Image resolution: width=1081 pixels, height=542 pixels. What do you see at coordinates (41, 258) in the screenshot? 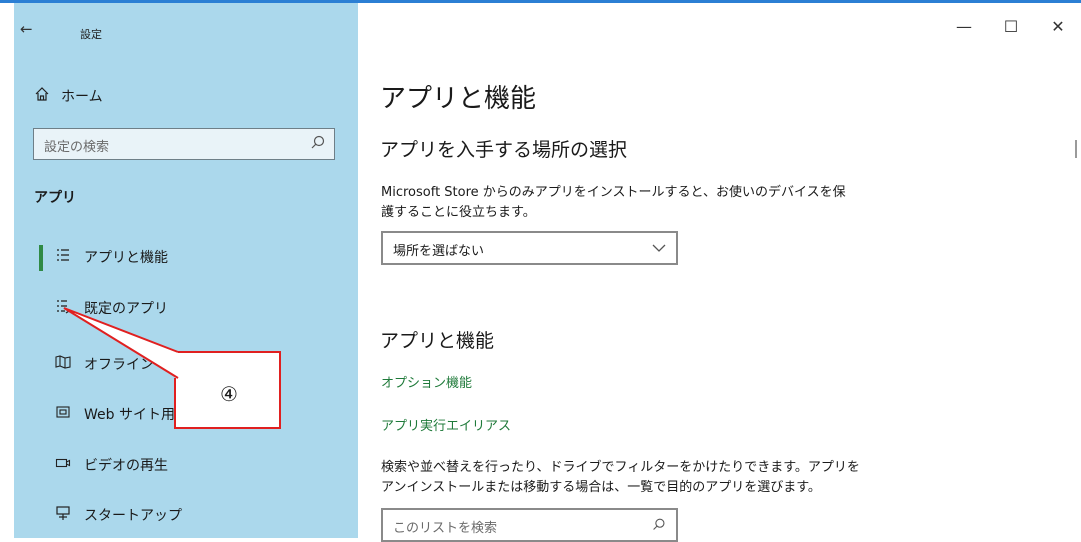
I see `selected-indicator` at bounding box center [41, 258].